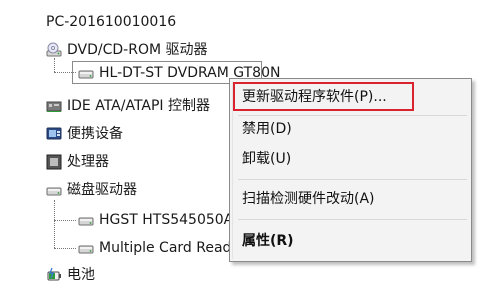 This screenshot has height=292, width=500. Describe the element at coordinates (265, 129) in the screenshot. I see `menu-item-disable: 禁用(D)` at that location.